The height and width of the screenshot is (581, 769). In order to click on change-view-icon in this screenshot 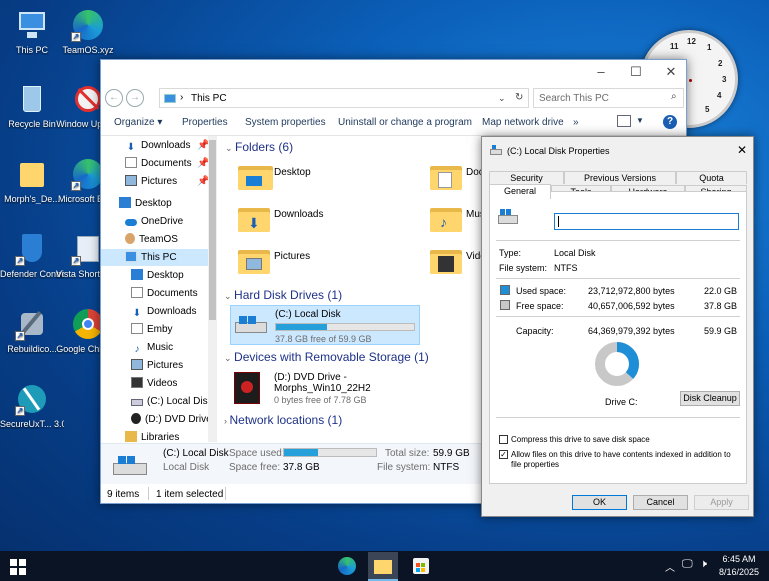, I will do `click(624, 121)`.